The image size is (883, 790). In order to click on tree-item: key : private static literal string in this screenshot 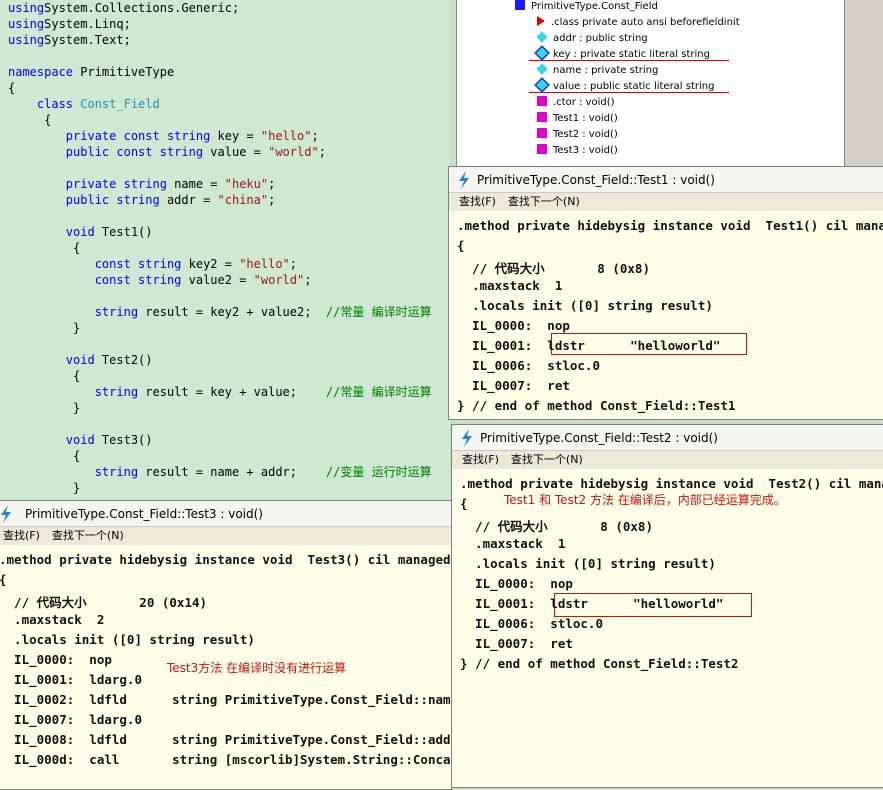, I will do `click(622, 54)`.